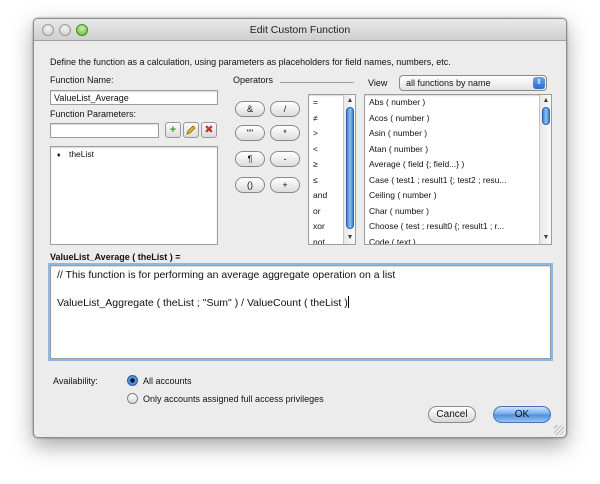 The image size is (600, 484). What do you see at coordinates (134, 97) in the screenshot?
I see `function-name-field: ValueList_Average` at bounding box center [134, 97].